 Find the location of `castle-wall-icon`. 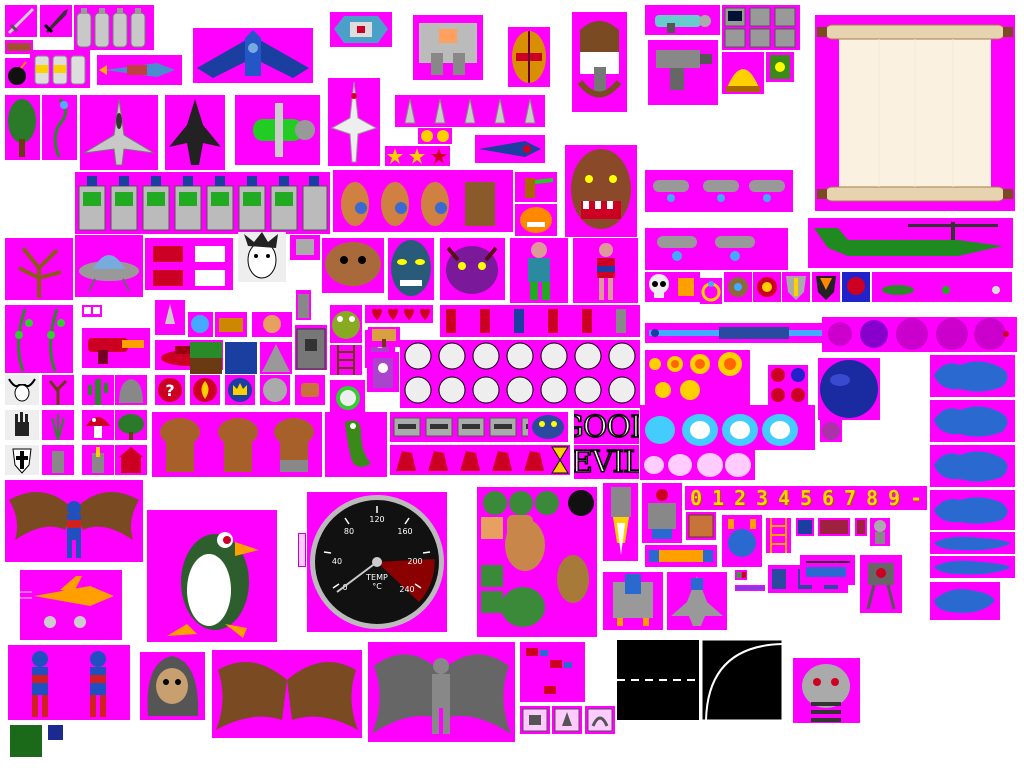

castle-wall-icon is located at coordinates (303, 305).